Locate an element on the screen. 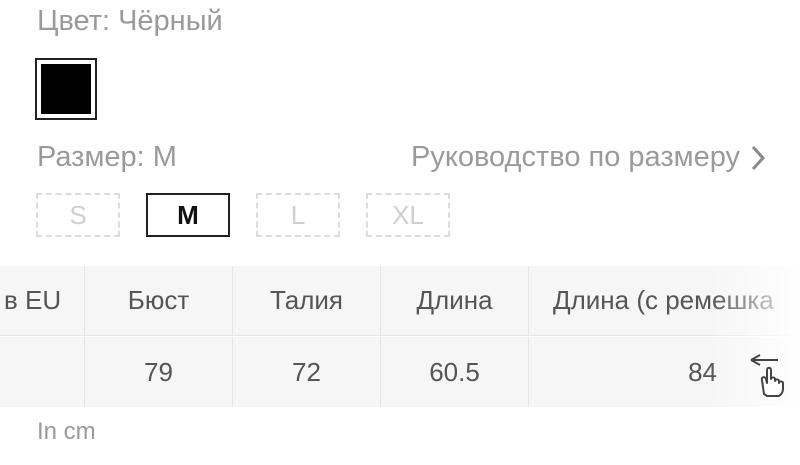 The width and height of the screenshot is (800, 465). table-header-cell: Бюст is located at coordinates (159, 301).